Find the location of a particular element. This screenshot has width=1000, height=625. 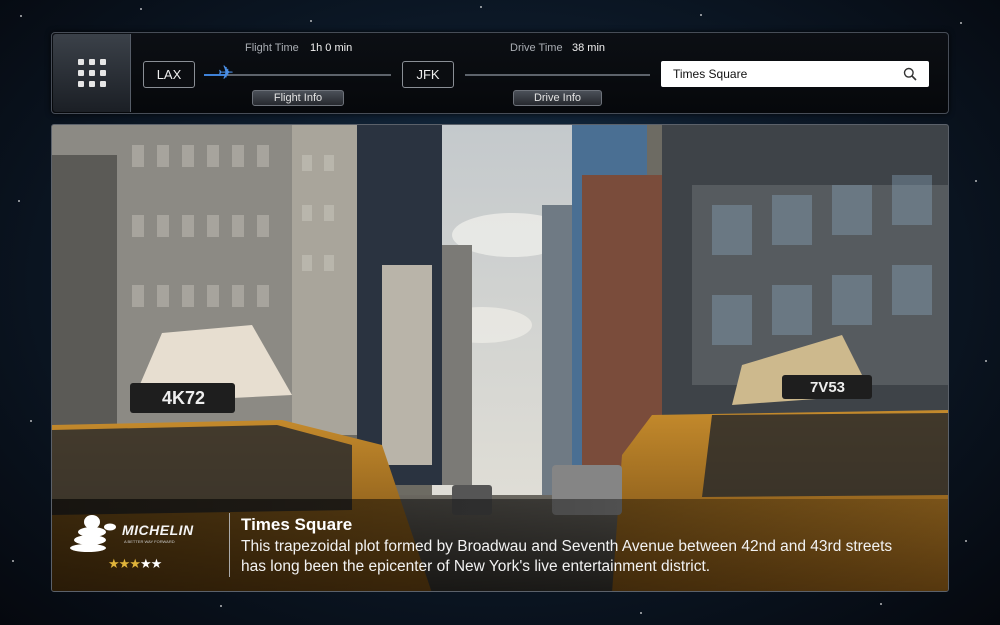

caption-divider is located at coordinates (229, 545).